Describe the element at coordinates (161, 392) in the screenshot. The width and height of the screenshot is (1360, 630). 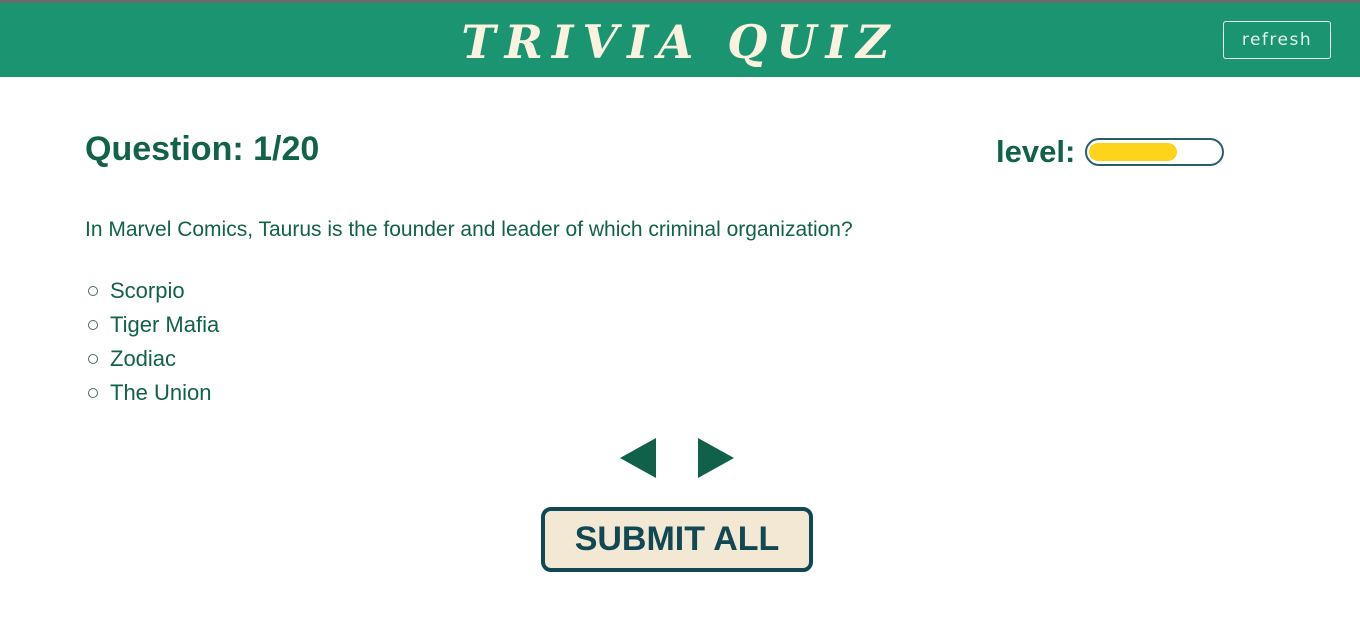
I see `option-label: The Union` at that location.